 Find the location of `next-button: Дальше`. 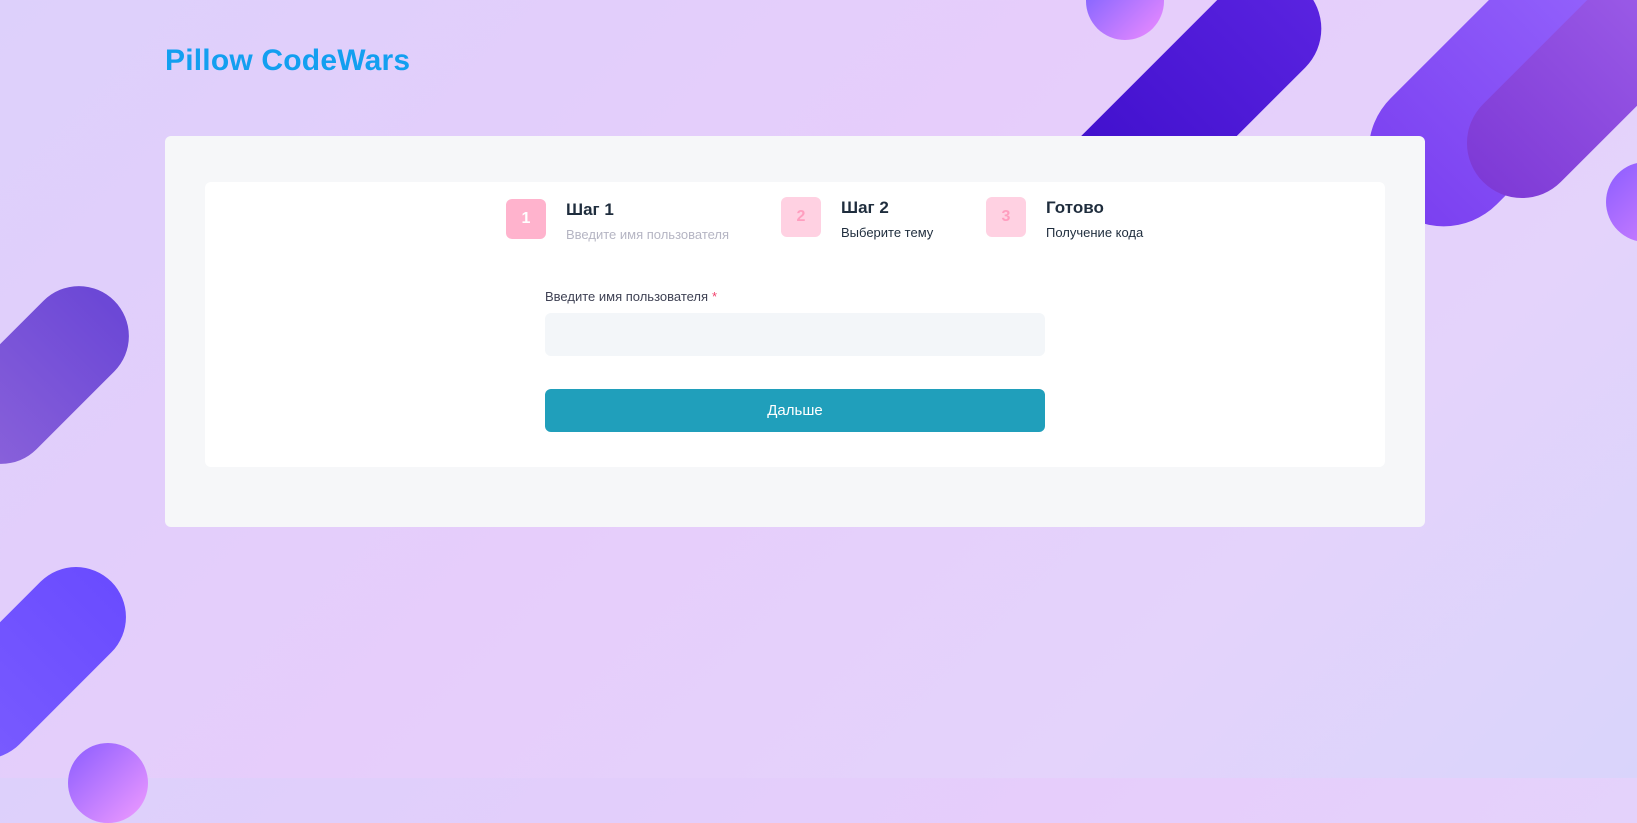

next-button: Дальше is located at coordinates (795, 410).